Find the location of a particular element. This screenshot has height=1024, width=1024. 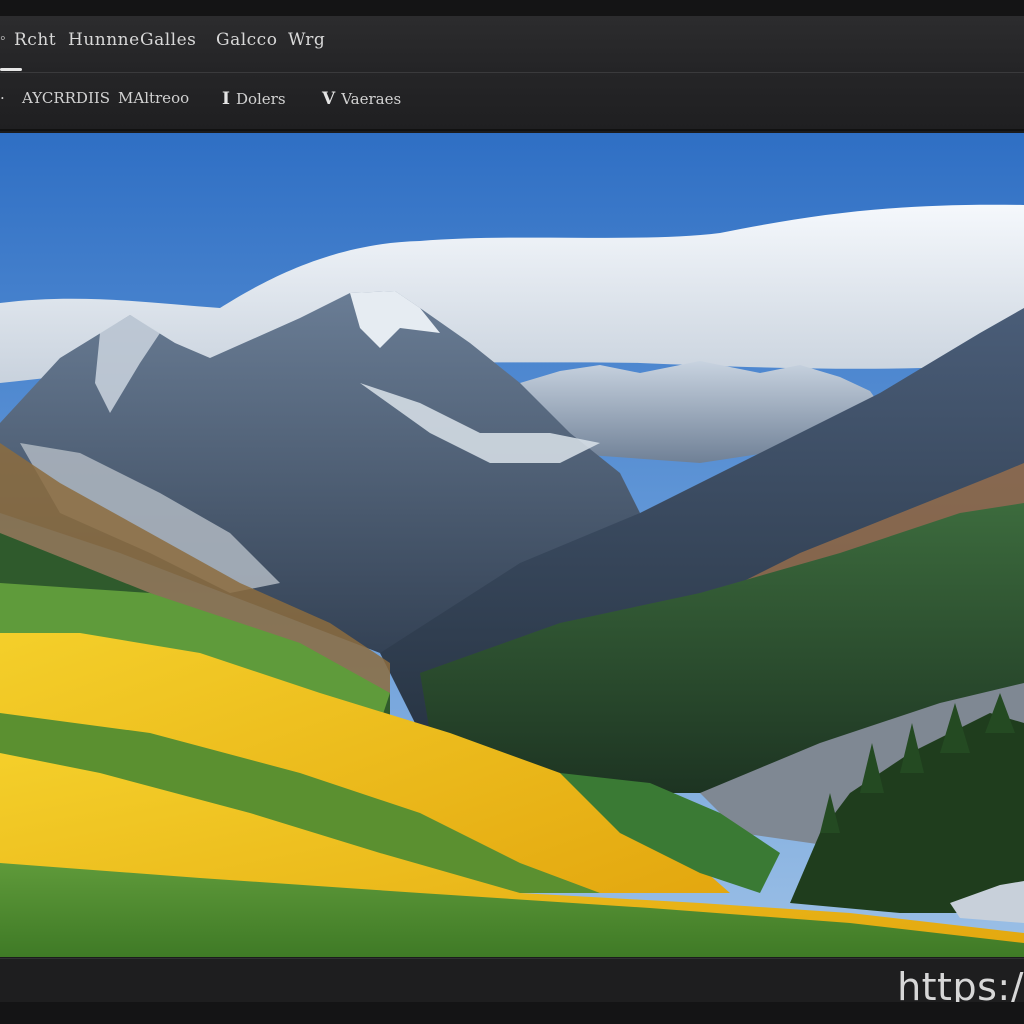

toolbar-item-3: I Dolers is located at coordinates (254, 99).